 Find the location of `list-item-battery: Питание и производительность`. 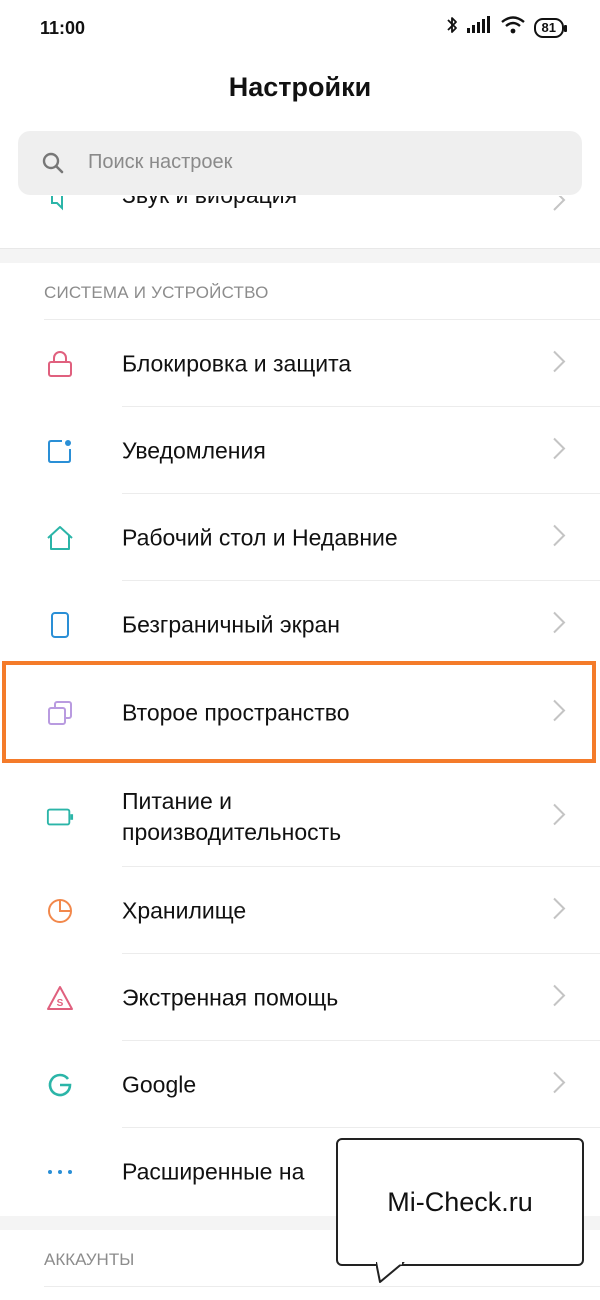

list-item-battery: Питание и производительность is located at coordinates (300, 817).